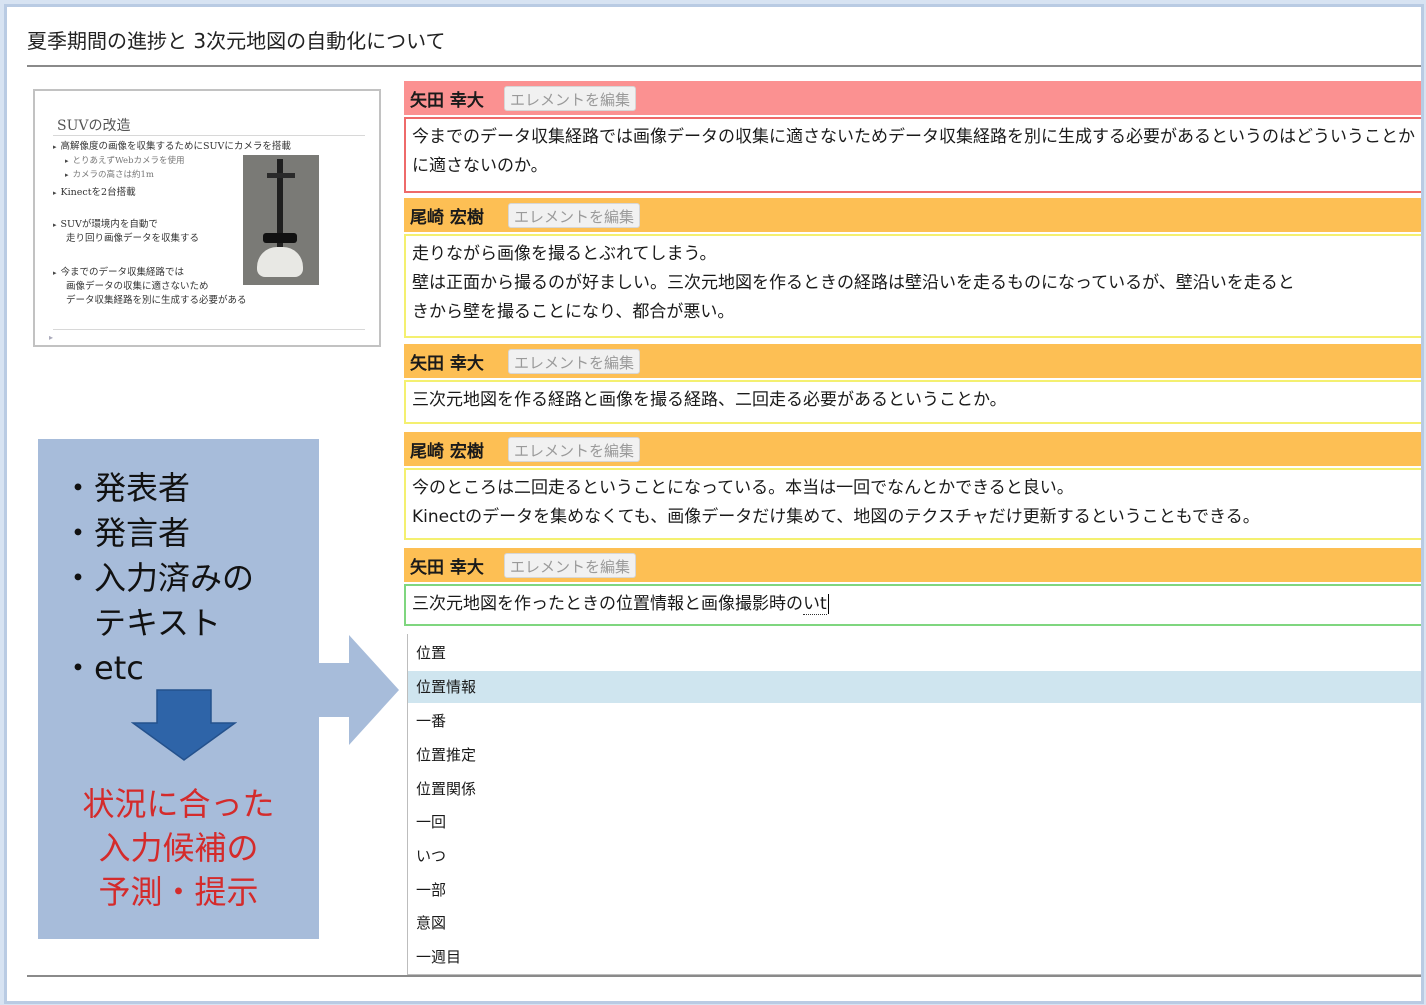 The width and height of the screenshot is (1426, 1005). Describe the element at coordinates (914, 856) in the screenshot. I see `suggestion-item: いつ` at that location.